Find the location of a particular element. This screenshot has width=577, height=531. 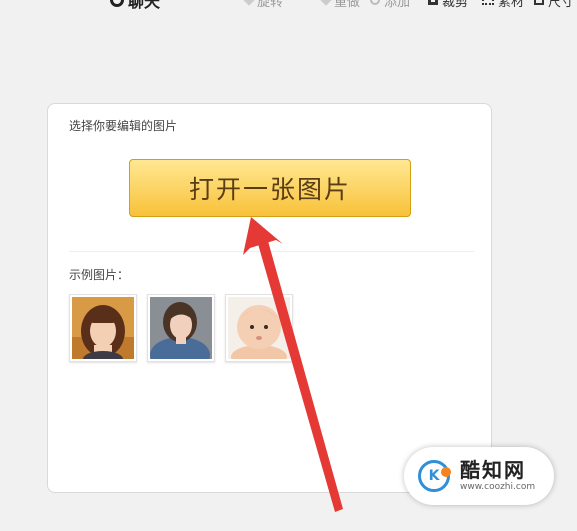

crop-icon is located at coordinates (433, 2).